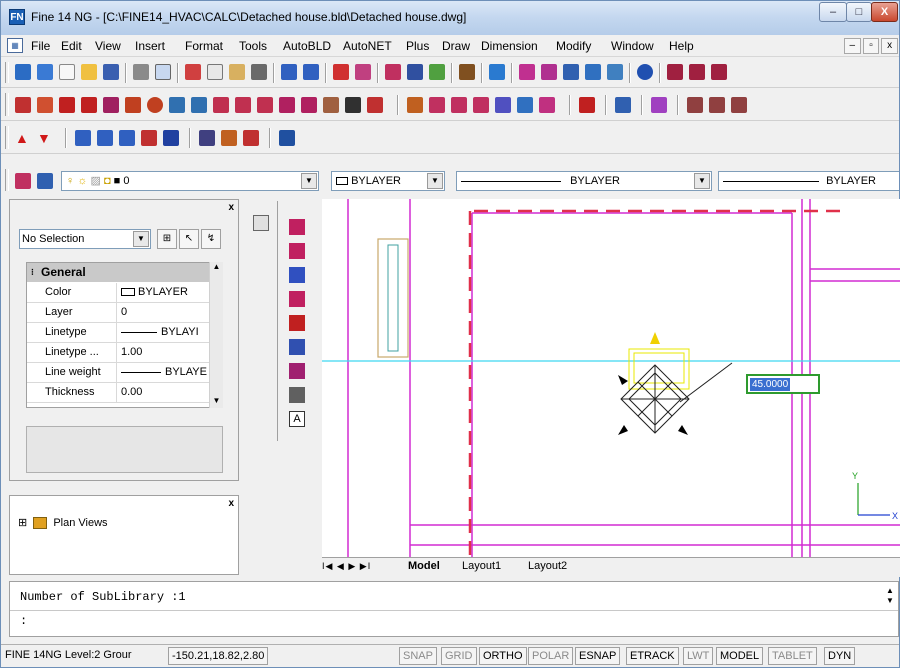 Image resolution: width=900 pixels, height=668 pixels. Describe the element at coordinates (149, 138) in the screenshot. I see `hvac-extra-4-icon` at that location.